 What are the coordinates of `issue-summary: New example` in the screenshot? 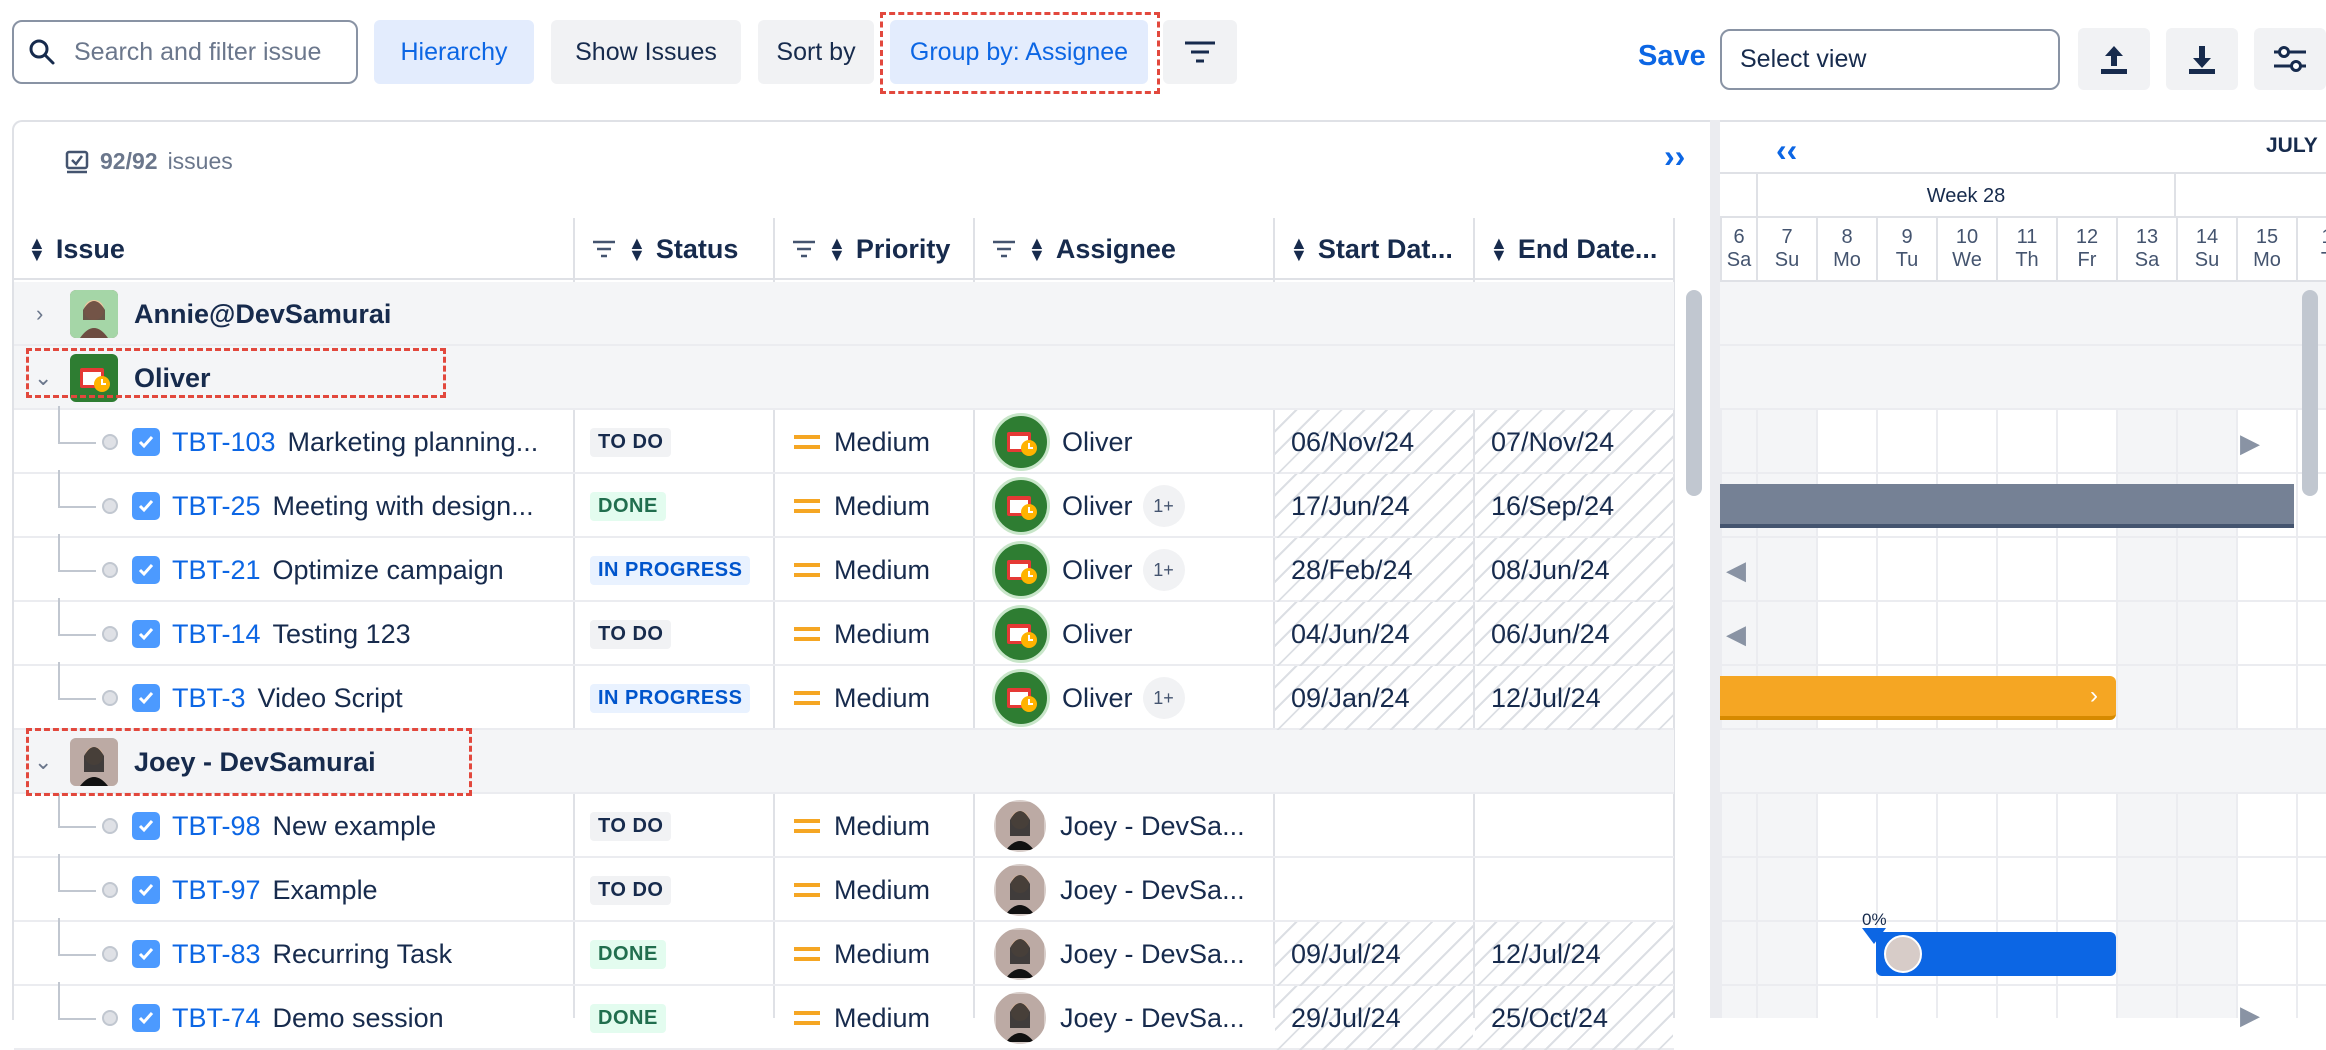 It's located at (355, 826).